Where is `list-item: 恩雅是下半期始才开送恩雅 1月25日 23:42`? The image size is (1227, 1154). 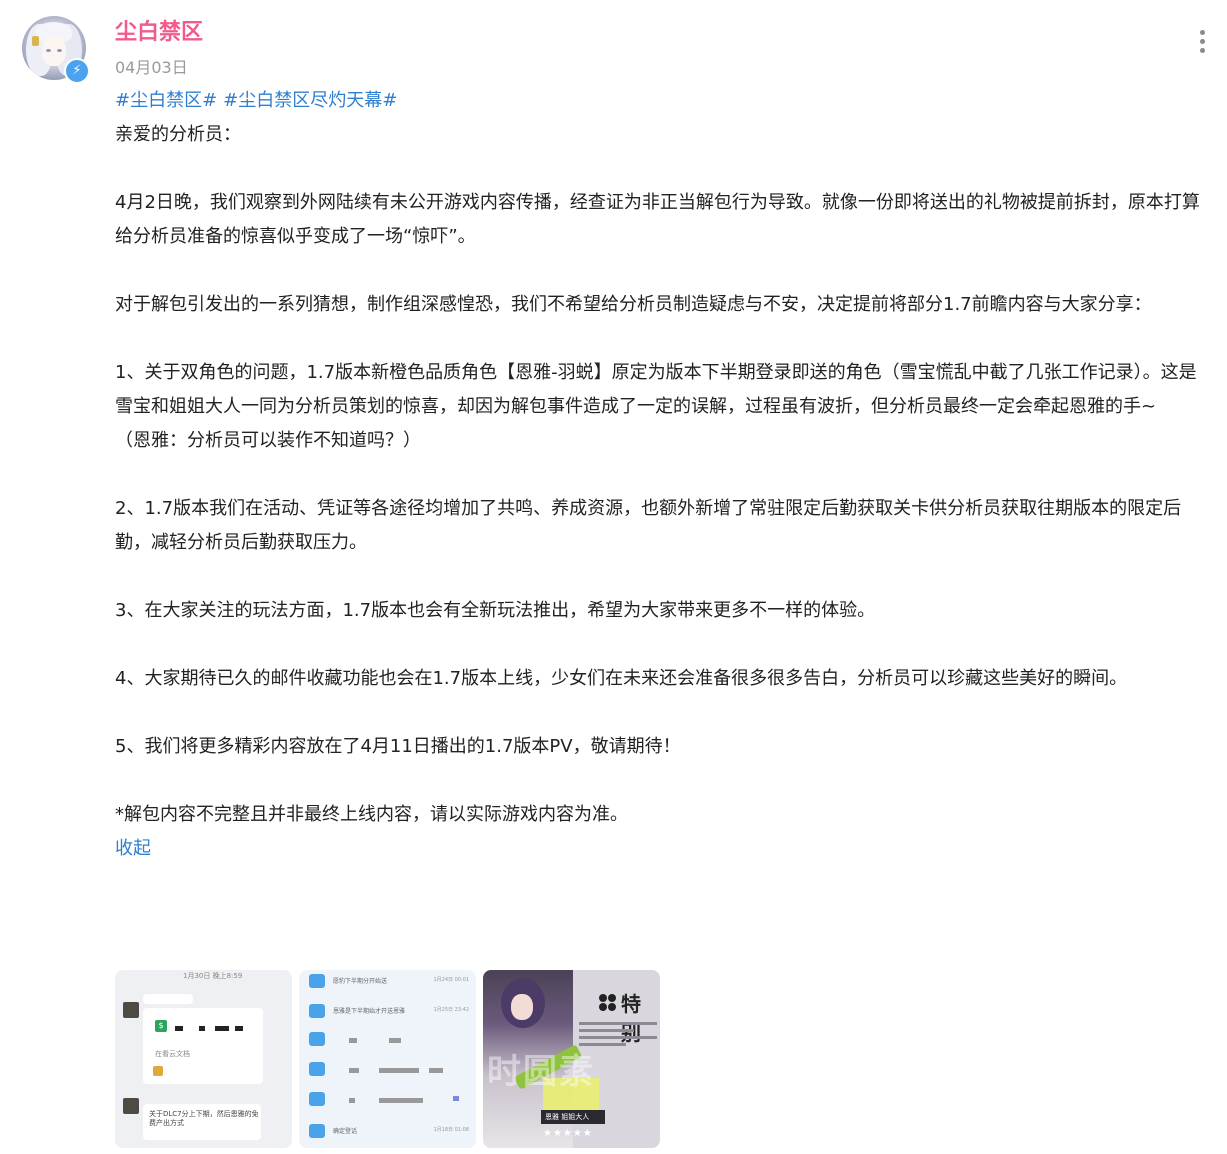 list-item: 恩雅是下半期始才开送恩雅 1月25日 23:42 is located at coordinates (389, 1013).